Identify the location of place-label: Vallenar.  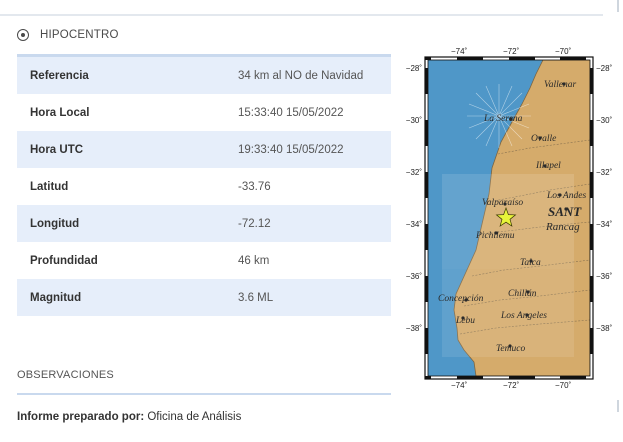
(560, 85).